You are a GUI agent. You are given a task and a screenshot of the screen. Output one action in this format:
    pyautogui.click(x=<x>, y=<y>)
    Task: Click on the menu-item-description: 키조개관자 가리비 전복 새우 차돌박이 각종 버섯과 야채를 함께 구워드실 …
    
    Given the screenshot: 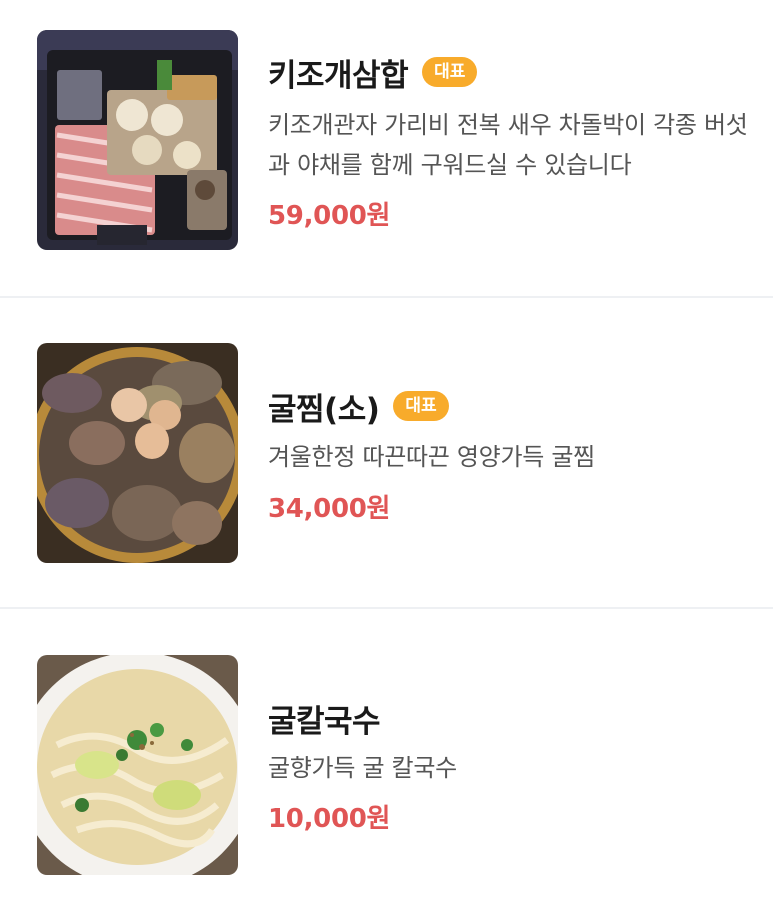 What is the action you would take?
    pyautogui.click(x=508, y=145)
    